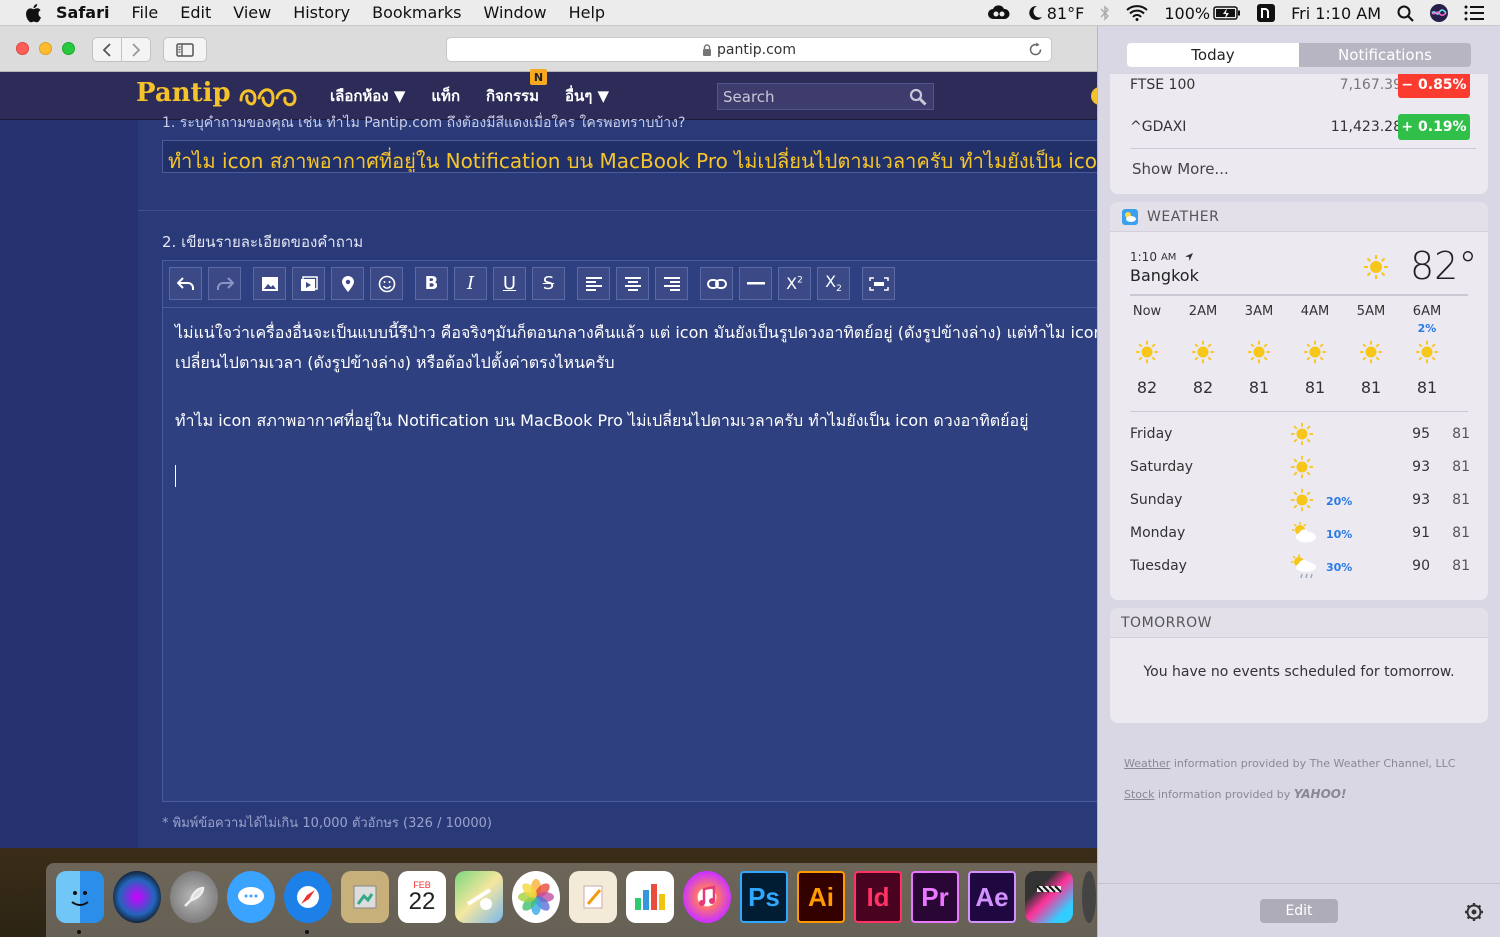 The height and width of the screenshot is (937, 1500). What do you see at coordinates (144, 12) in the screenshot?
I see `menu-file: File` at bounding box center [144, 12].